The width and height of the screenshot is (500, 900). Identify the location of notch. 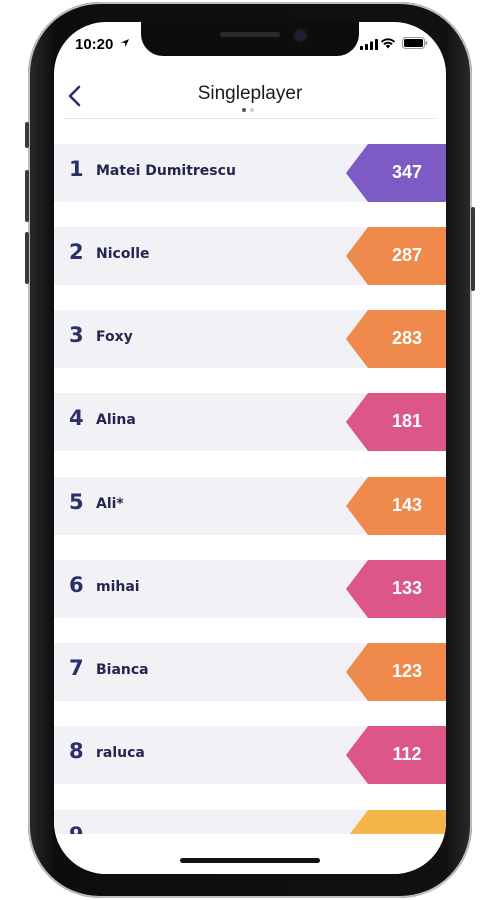
(250, 39).